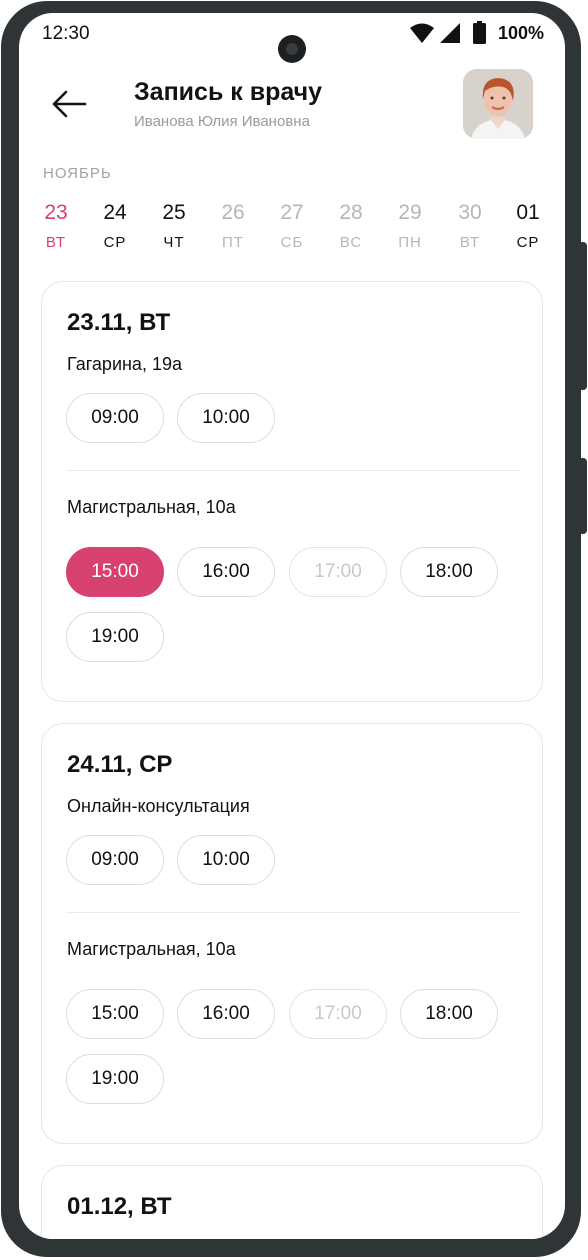 Image resolution: width=588 pixels, height=1260 pixels. What do you see at coordinates (69, 104) in the screenshot?
I see `back-arrow-icon` at bounding box center [69, 104].